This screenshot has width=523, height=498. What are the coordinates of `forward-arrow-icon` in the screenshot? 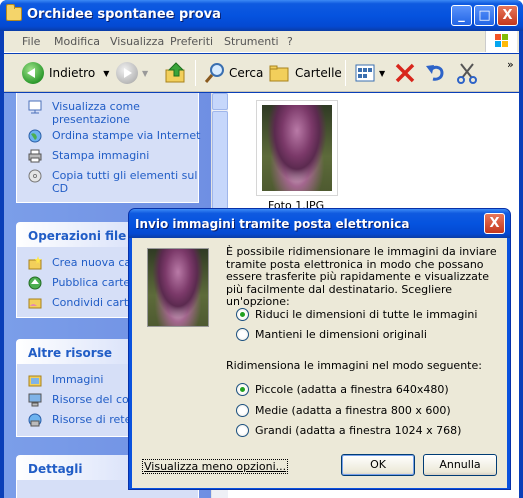 It's located at (127, 73).